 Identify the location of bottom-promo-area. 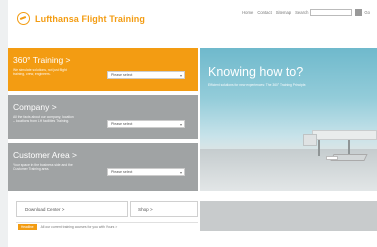
(288, 216).